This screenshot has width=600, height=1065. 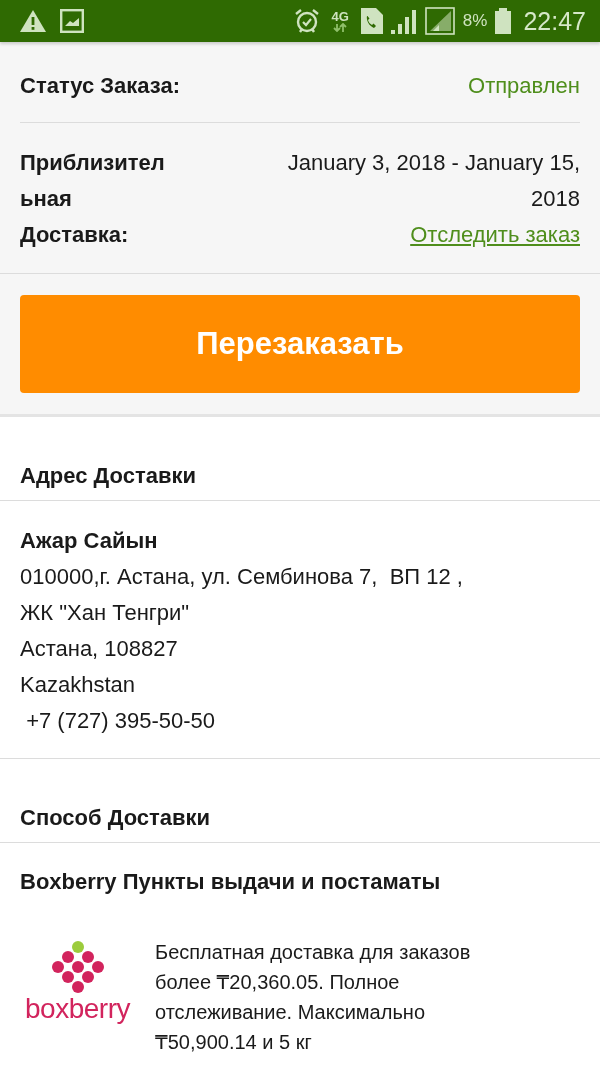 What do you see at coordinates (242, 577) in the screenshot?
I see `address-line: 010000,г. Астана, ул. Сембинова 7, ВП 12 ,` at bounding box center [242, 577].